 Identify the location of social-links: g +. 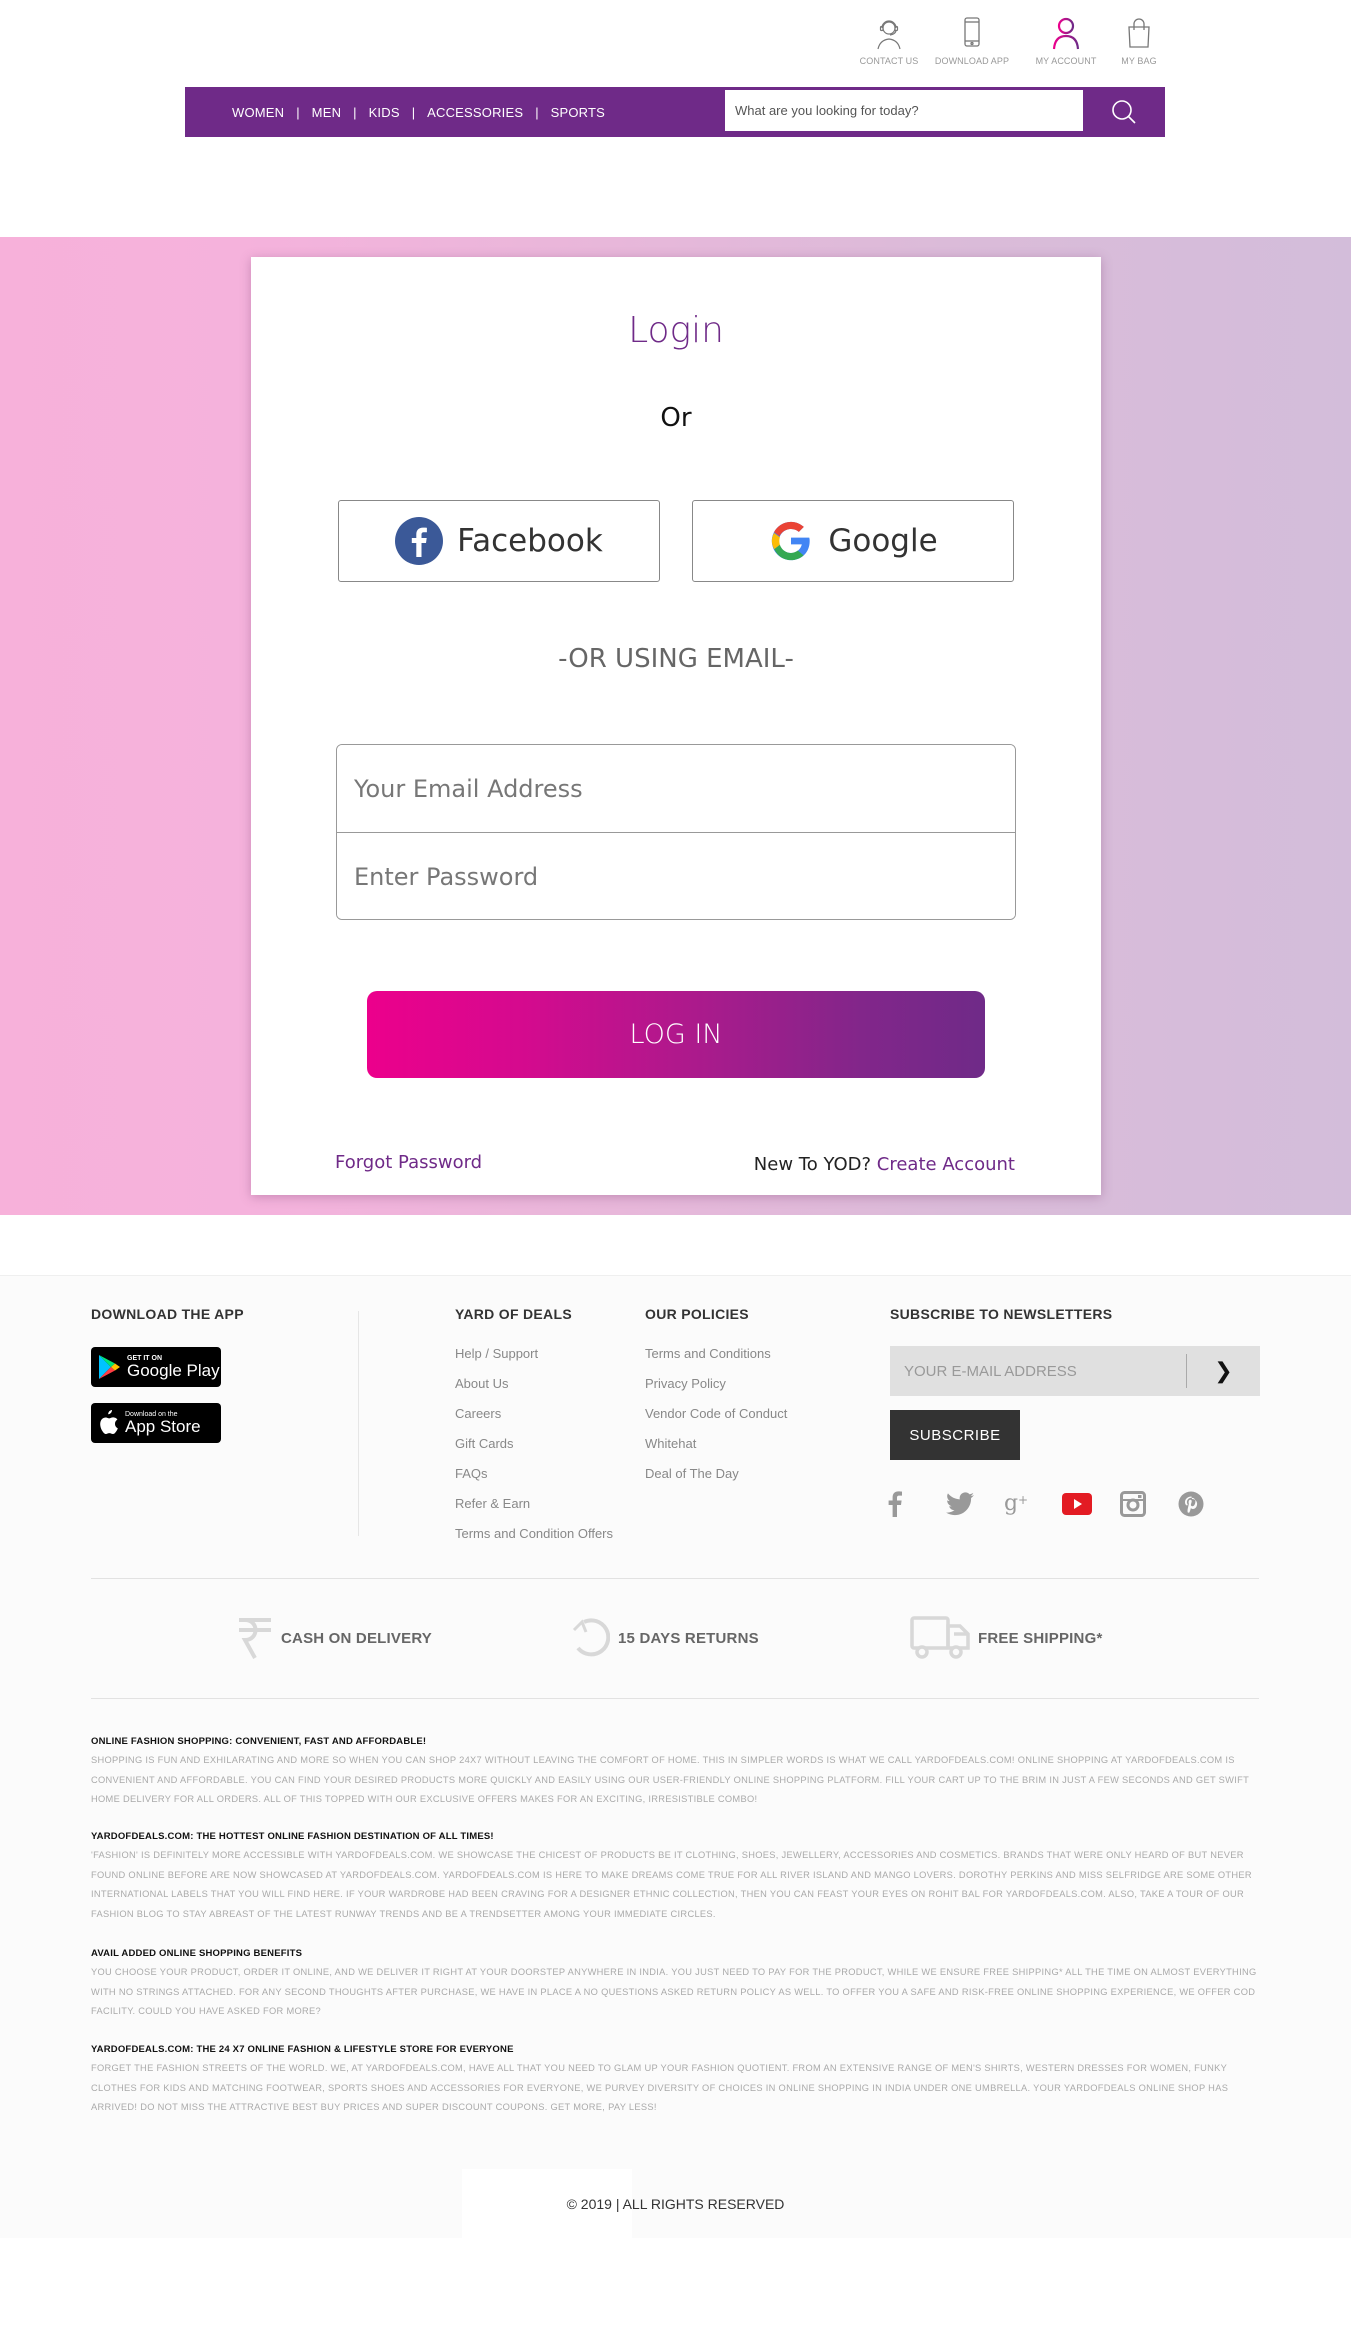
(1062, 1504).